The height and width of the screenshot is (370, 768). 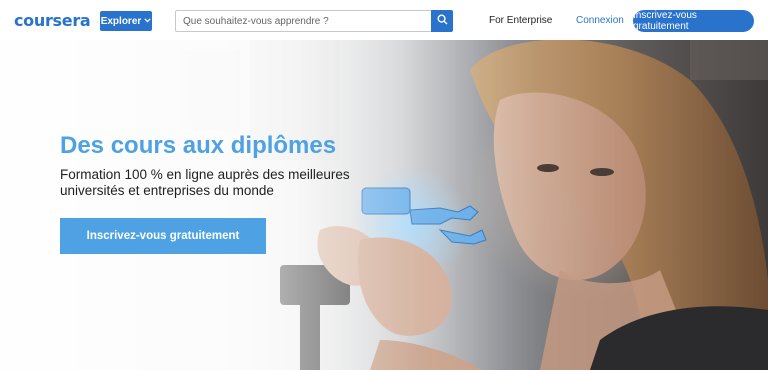 I want to click on hero-signup-button: Inscrivez-vous gratuitement, so click(x=163, y=236).